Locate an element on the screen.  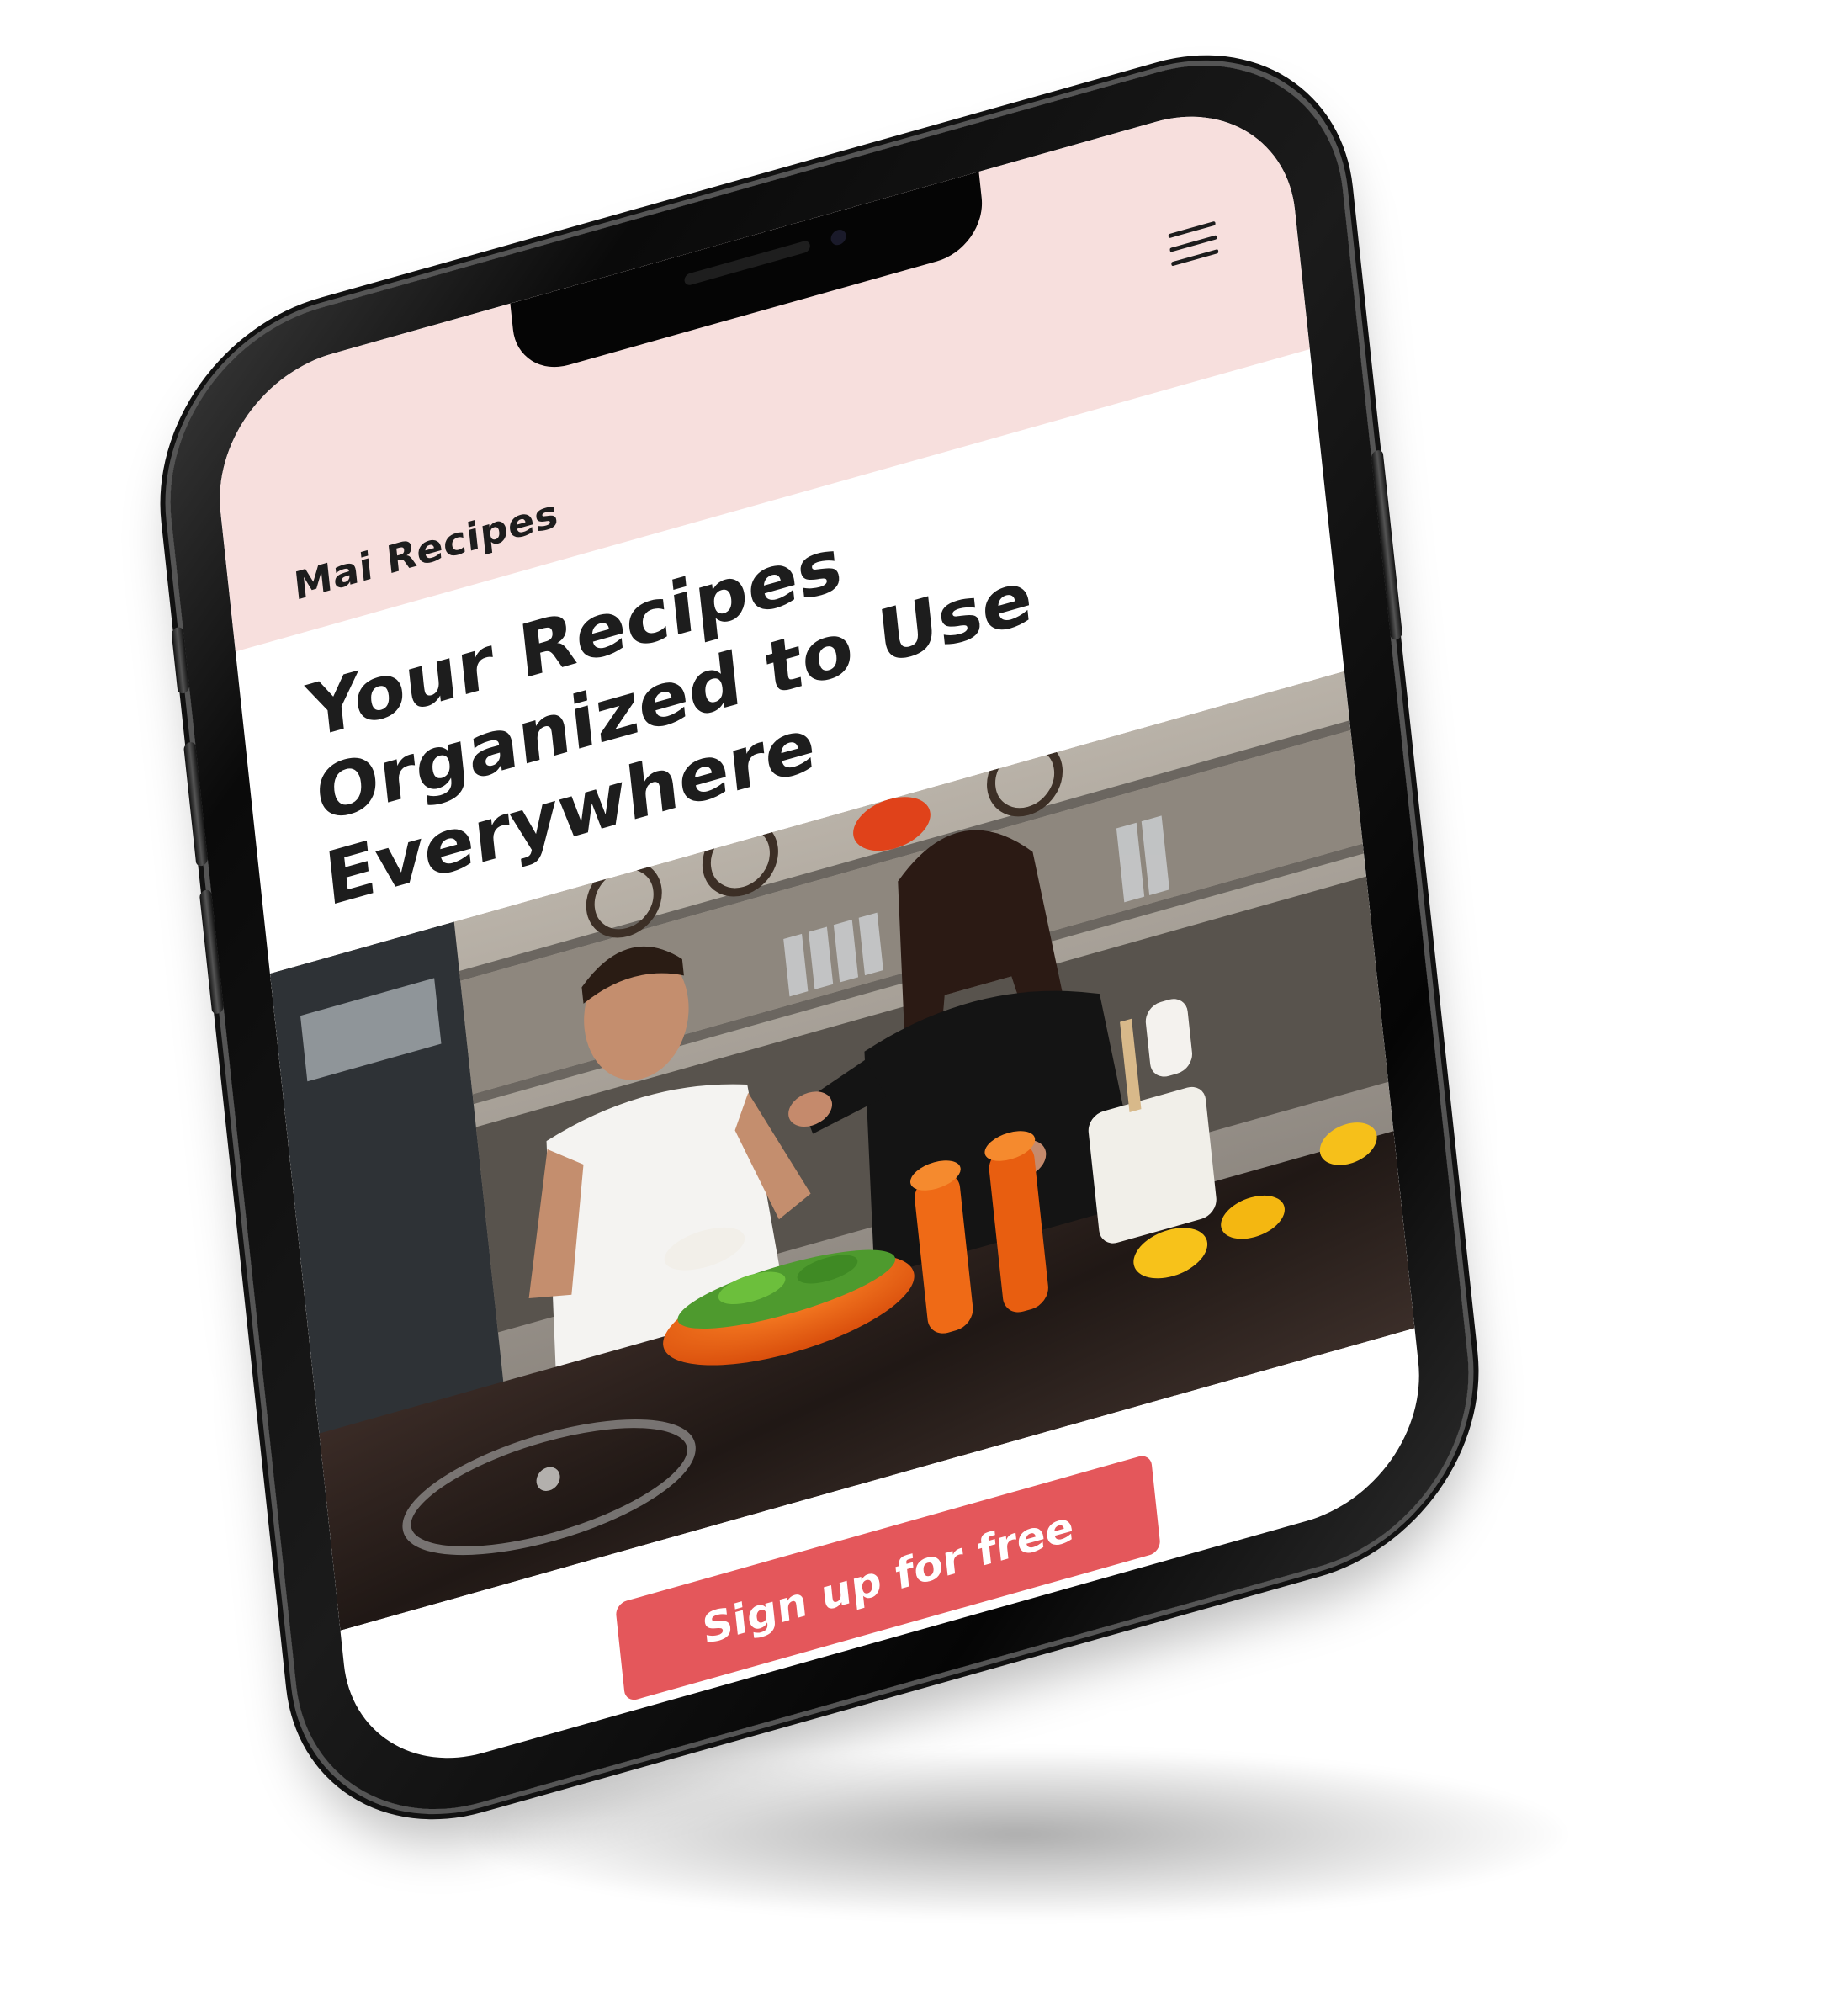
menu-bar-top is located at coordinates (1192, 229).